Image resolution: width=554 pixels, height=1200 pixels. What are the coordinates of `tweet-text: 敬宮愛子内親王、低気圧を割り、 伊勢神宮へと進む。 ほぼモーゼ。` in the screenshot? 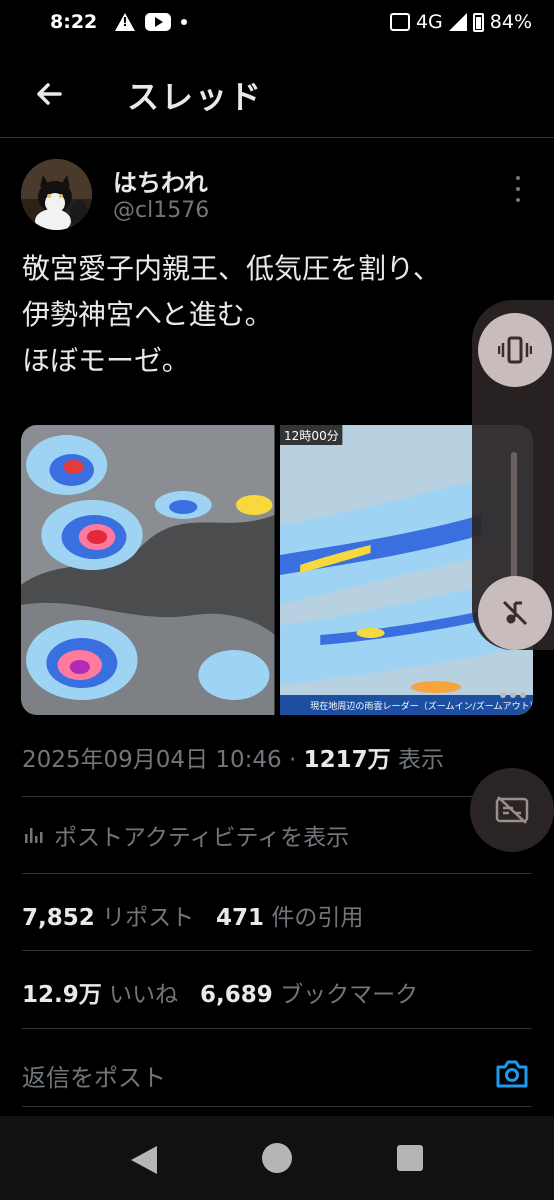 It's located at (272, 315).